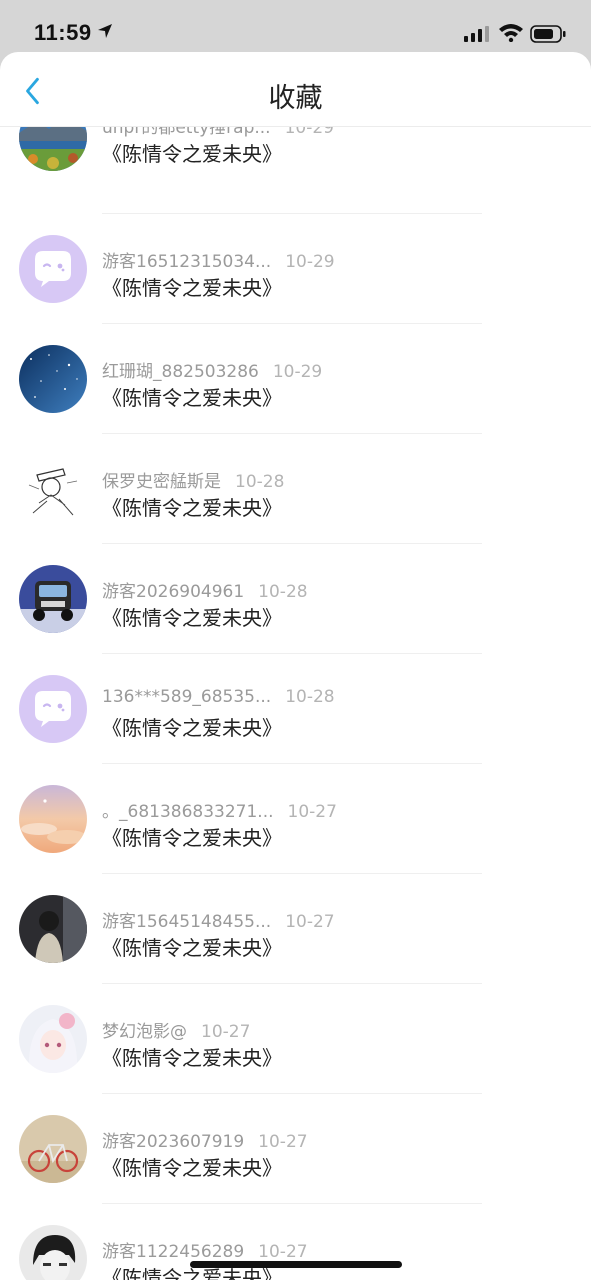 Image resolution: width=591 pixels, height=1280 pixels. I want to click on list-item: 保罗史密艋斯是 10-28 《陈情令之爱未央》, so click(295, 488).